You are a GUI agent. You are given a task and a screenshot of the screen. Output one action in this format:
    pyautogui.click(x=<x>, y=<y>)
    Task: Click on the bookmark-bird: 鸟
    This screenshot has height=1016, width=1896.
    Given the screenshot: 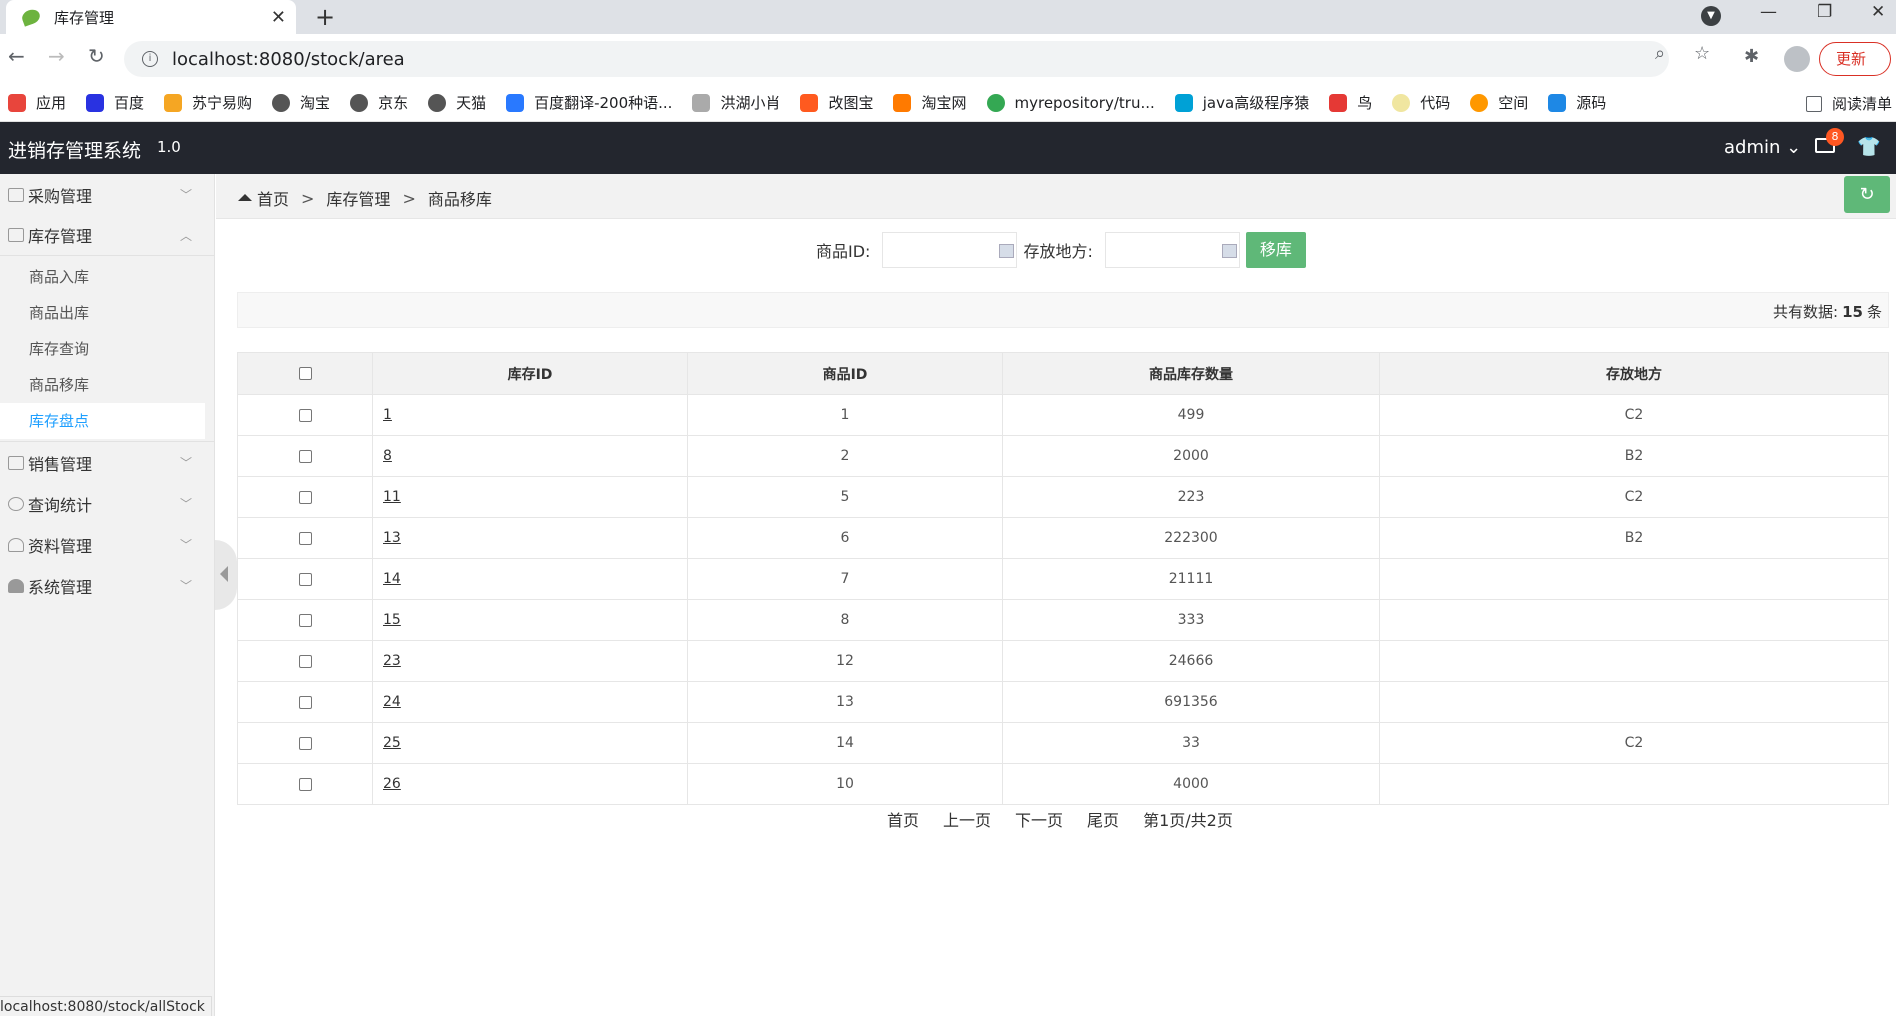 What is the action you would take?
    pyautogui.click(x=1350, y=102)
    